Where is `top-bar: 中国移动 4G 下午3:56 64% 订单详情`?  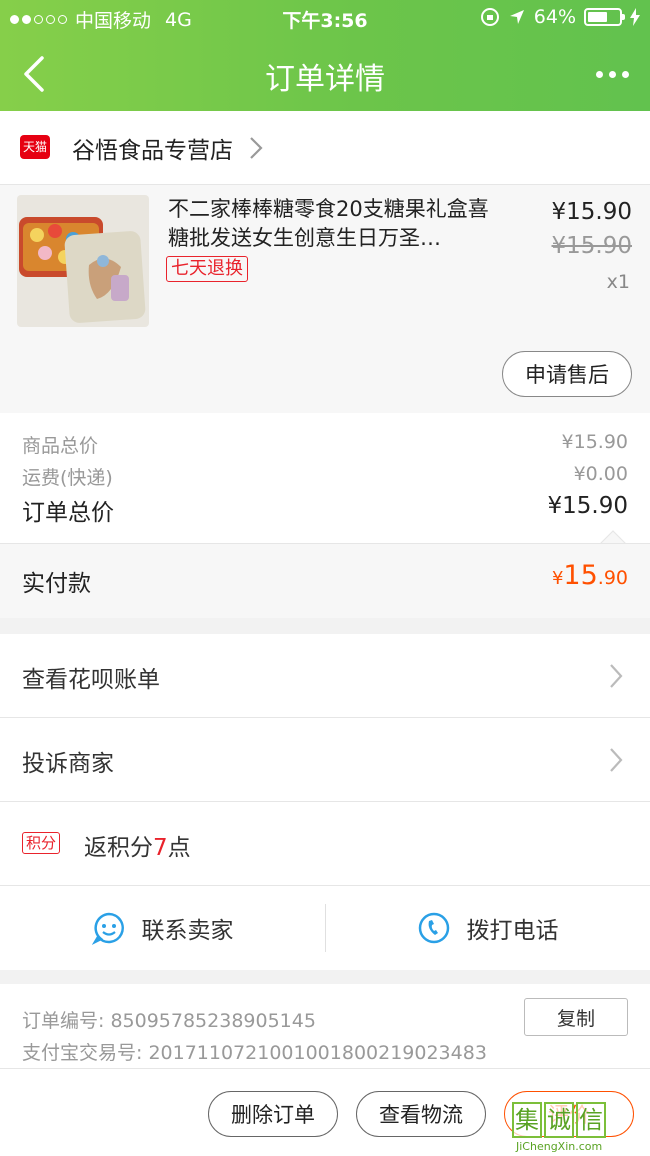 top-bar: 中国移动 4G 下午3:56 64% 订单详情 is located at coordinates (325, 55).